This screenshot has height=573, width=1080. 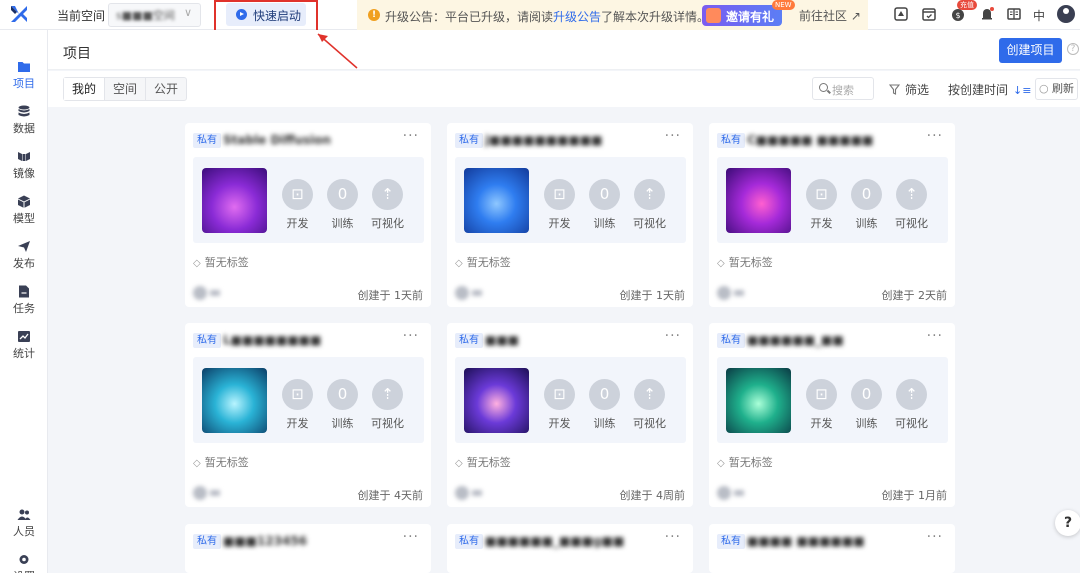 What do you see at coordinates (24, 254) in the screenshot?
I see `sidebar-item-publish: 发布` at bounding box center [24, 254].